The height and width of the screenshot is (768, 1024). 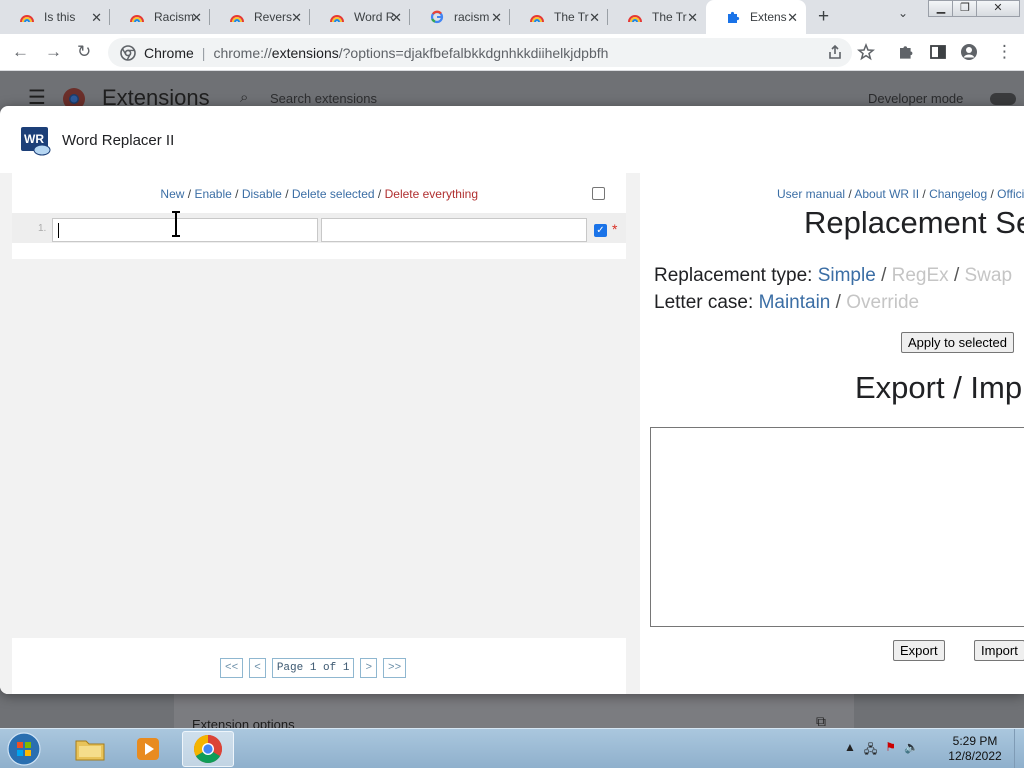 I want to click on select-all-checkbox, so click(x=598, y=193).